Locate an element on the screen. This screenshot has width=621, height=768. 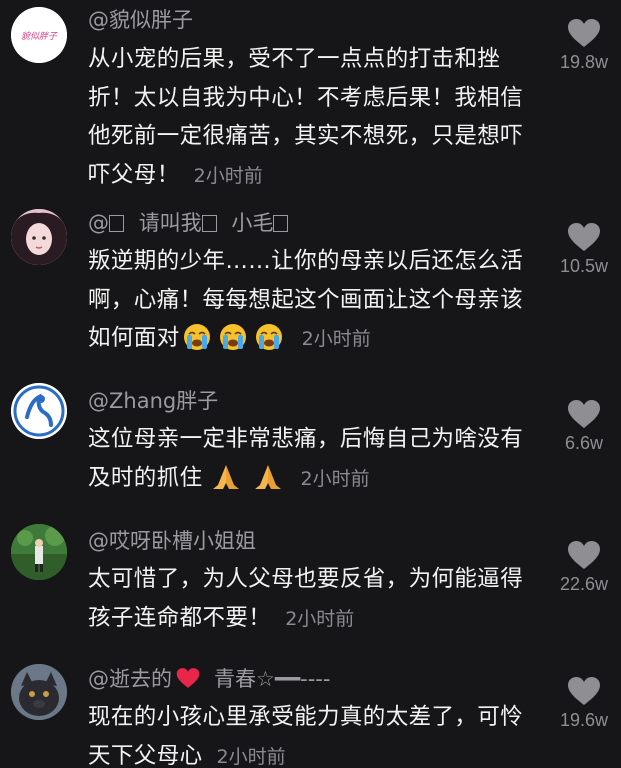
svg-text: 貌似胖子 is located at coordinates (39, 36).